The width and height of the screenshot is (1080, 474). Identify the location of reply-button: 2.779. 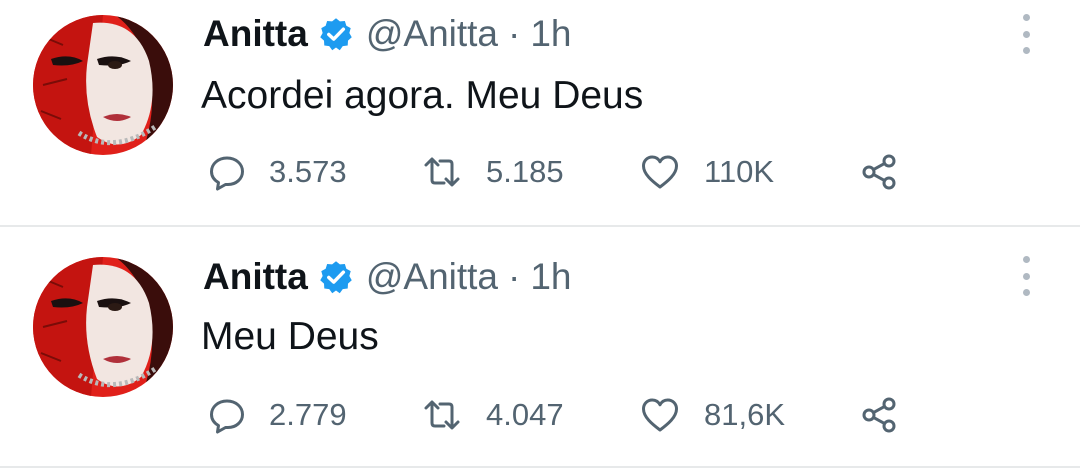
(277, 415).